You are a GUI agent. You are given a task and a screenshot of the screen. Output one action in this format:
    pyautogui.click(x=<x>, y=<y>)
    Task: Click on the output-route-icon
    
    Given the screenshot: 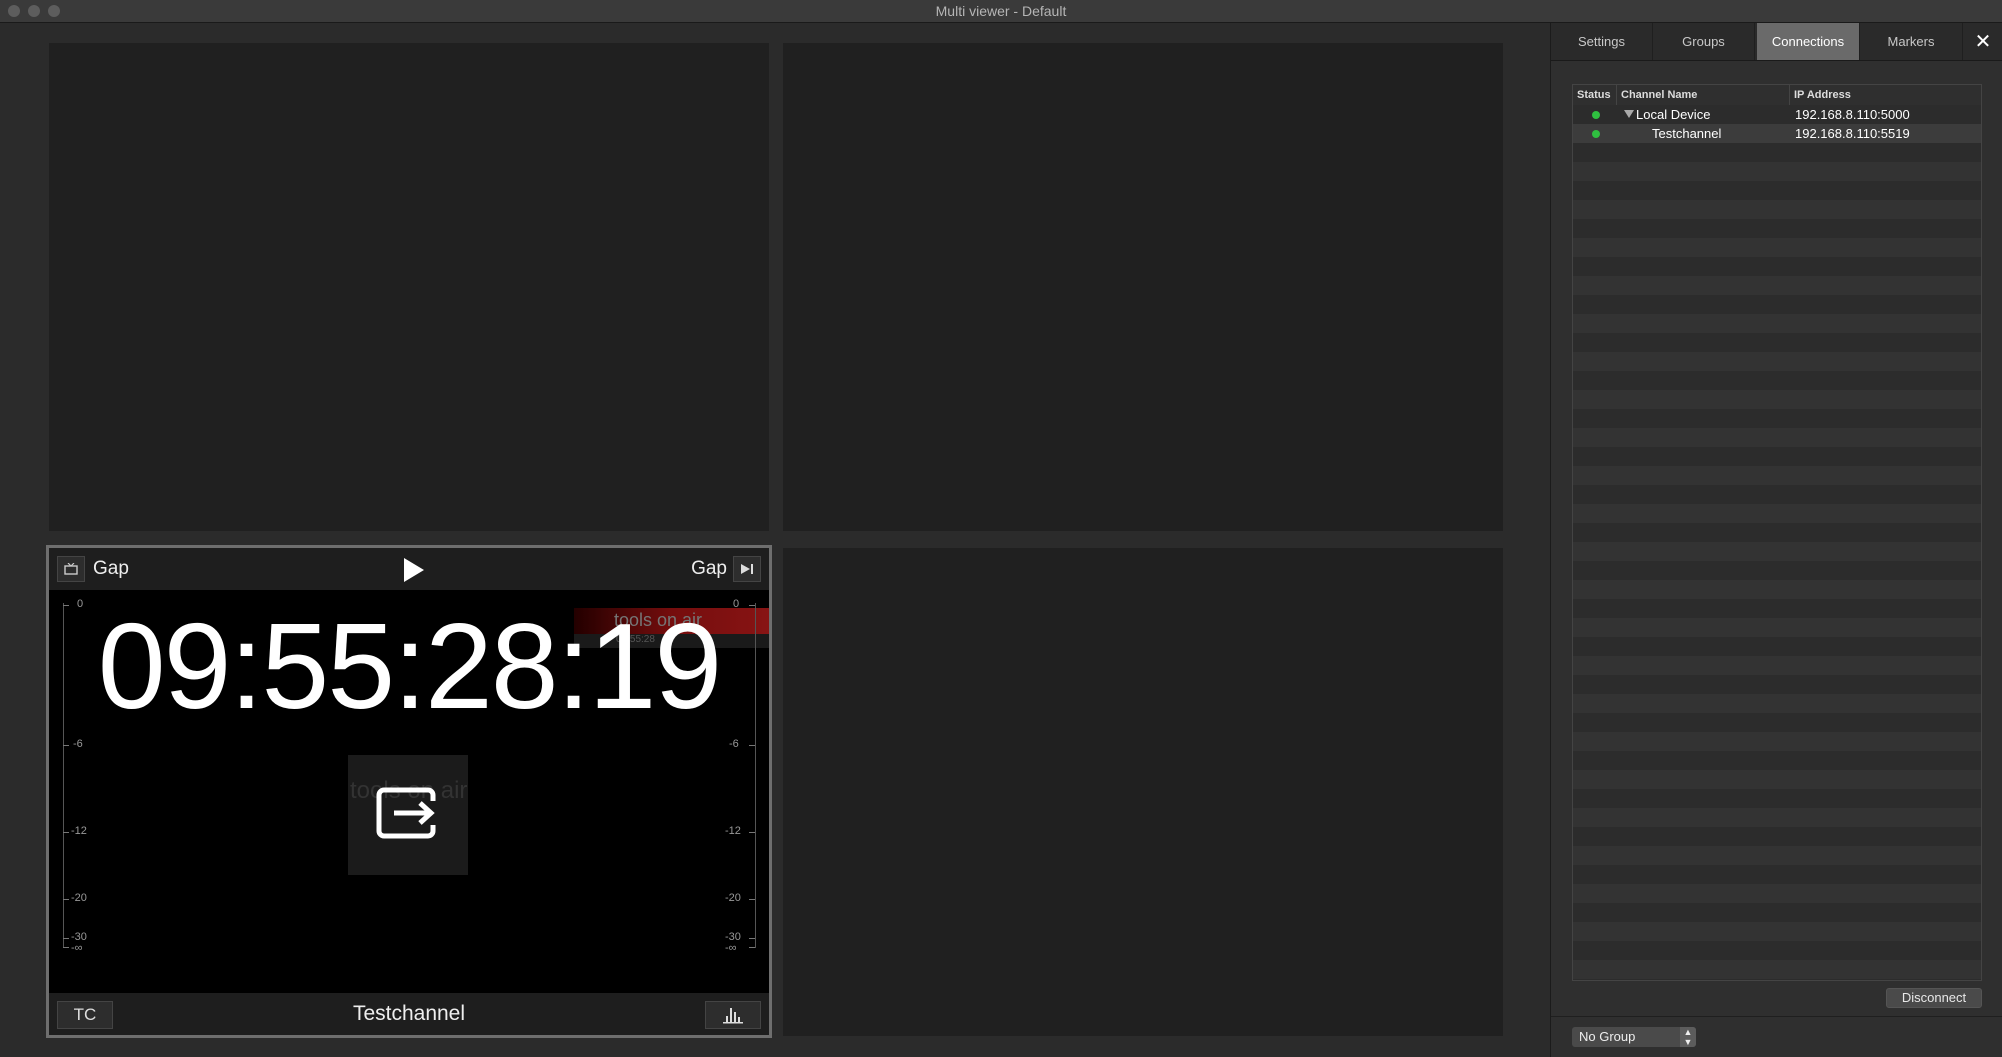 What is the action you would take?
    pyautogui.click(x=407, y=813)
    